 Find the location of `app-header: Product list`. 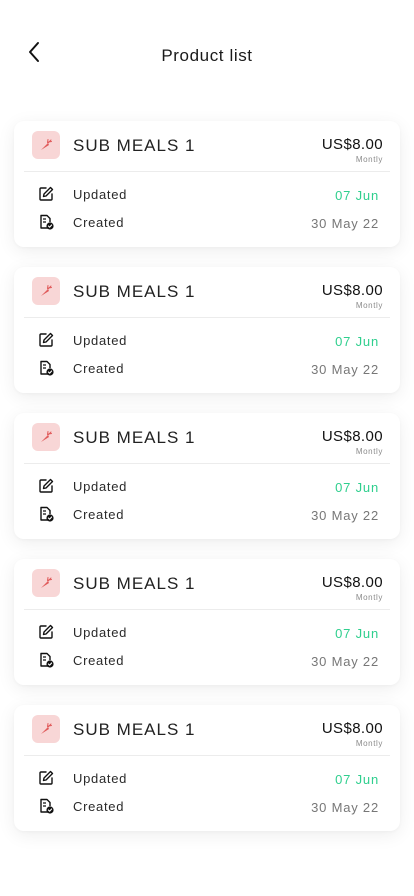

app-header: Product list is located at coordinates (207, 55).